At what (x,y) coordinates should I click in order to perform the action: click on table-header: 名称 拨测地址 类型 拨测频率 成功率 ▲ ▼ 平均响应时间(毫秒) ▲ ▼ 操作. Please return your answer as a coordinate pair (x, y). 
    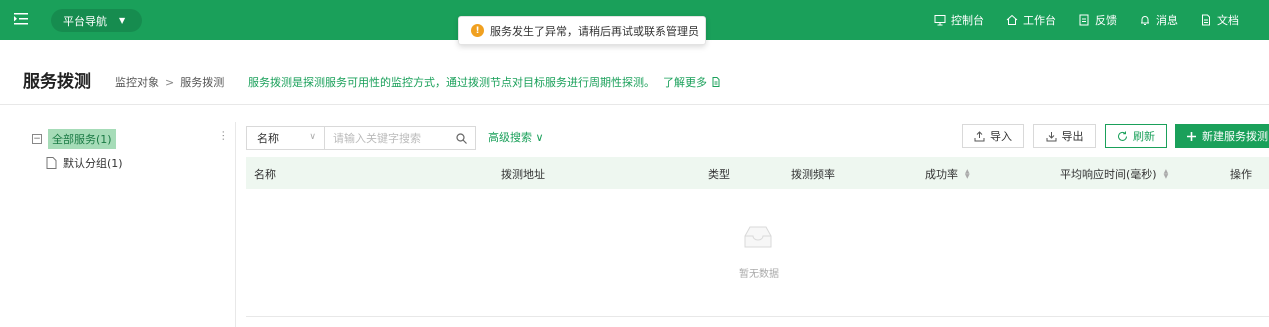
    Looking at the image, I should click on (757, 173).